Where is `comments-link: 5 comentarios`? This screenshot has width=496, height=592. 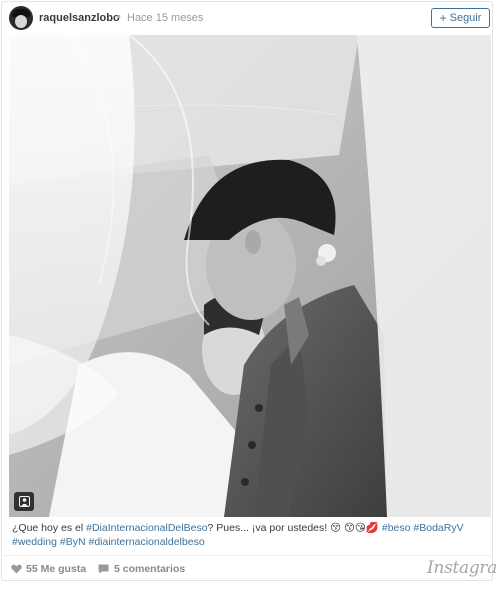
comments-link: 5 comentarios is located at coordinates (141, 569).